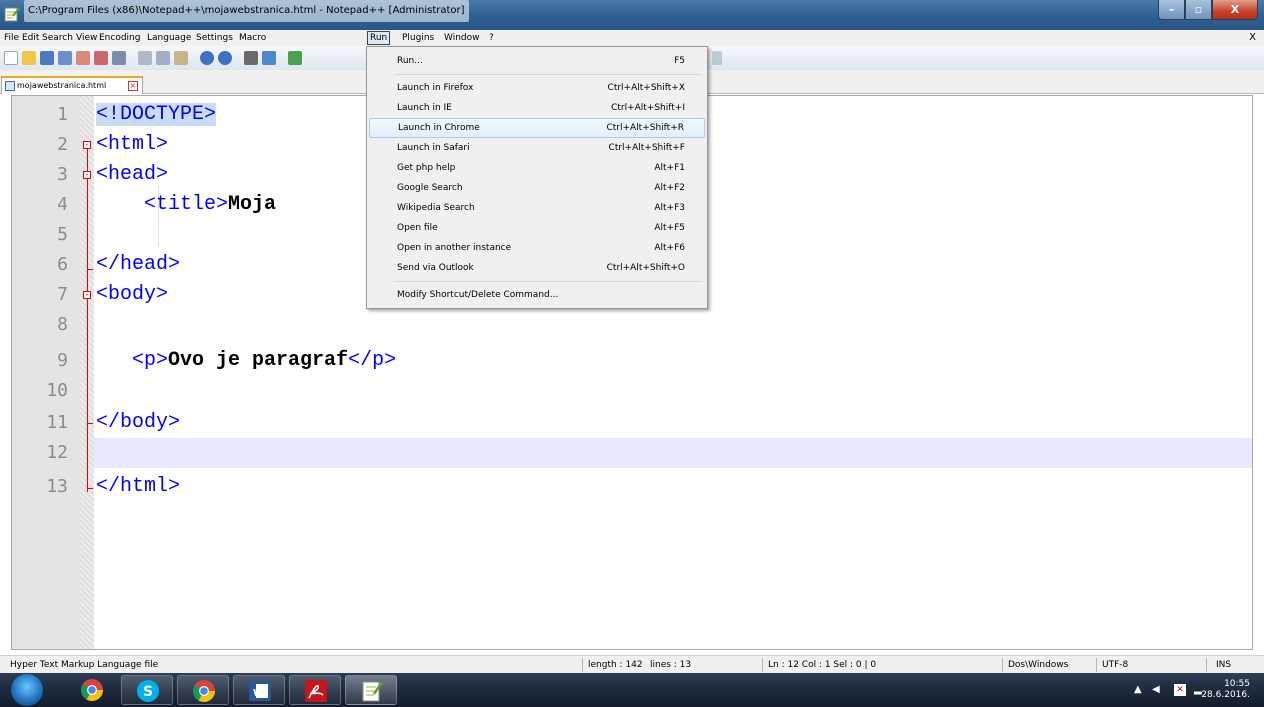  Describe the element at coordinates (1171, 10) in the screenshot. I see `minimize-button: –` at that location.